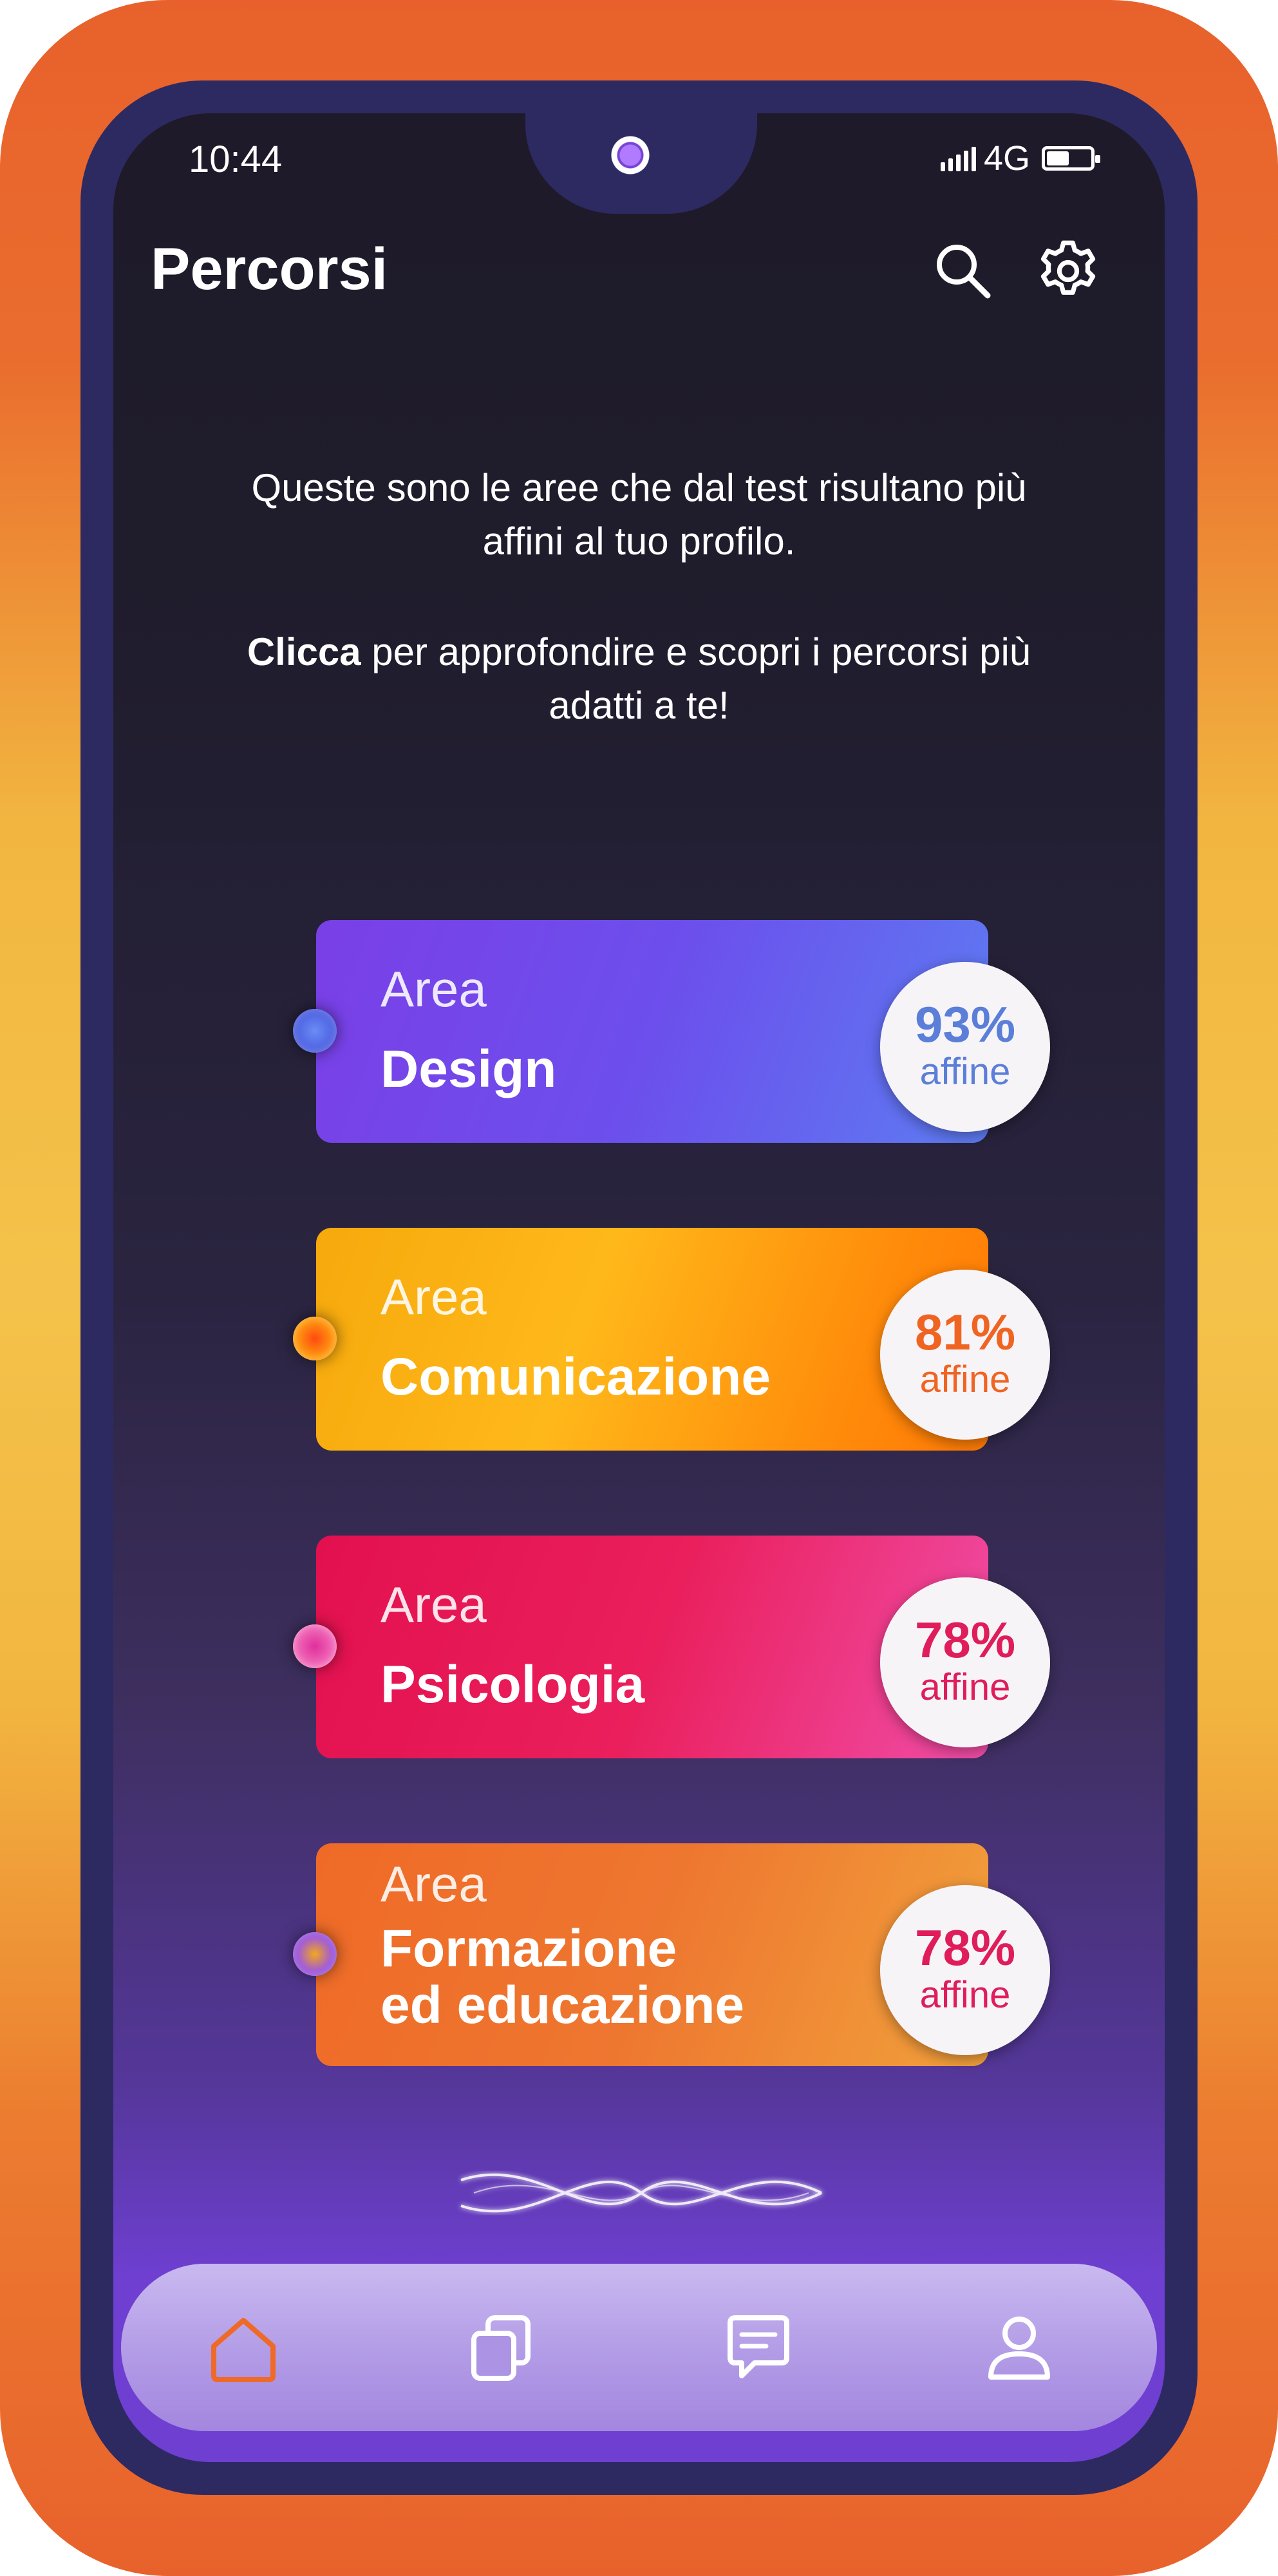 This screenshot has height=2576, width=1278. I want to click on search-icon, so click(964, 272).